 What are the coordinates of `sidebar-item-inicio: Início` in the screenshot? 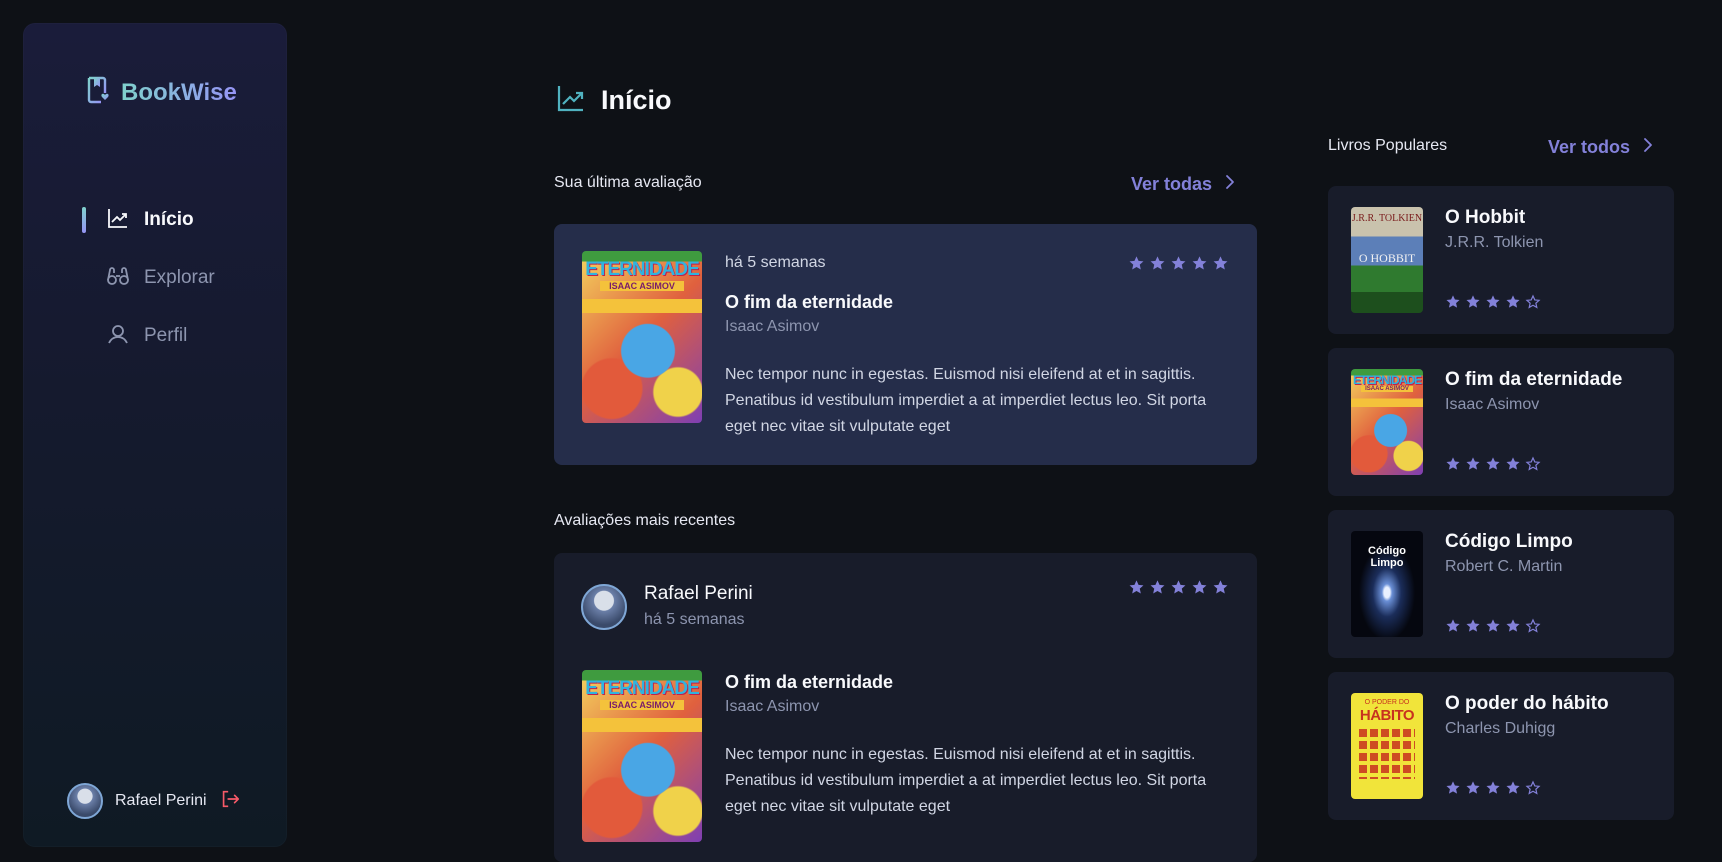 It's located at (155, 220).